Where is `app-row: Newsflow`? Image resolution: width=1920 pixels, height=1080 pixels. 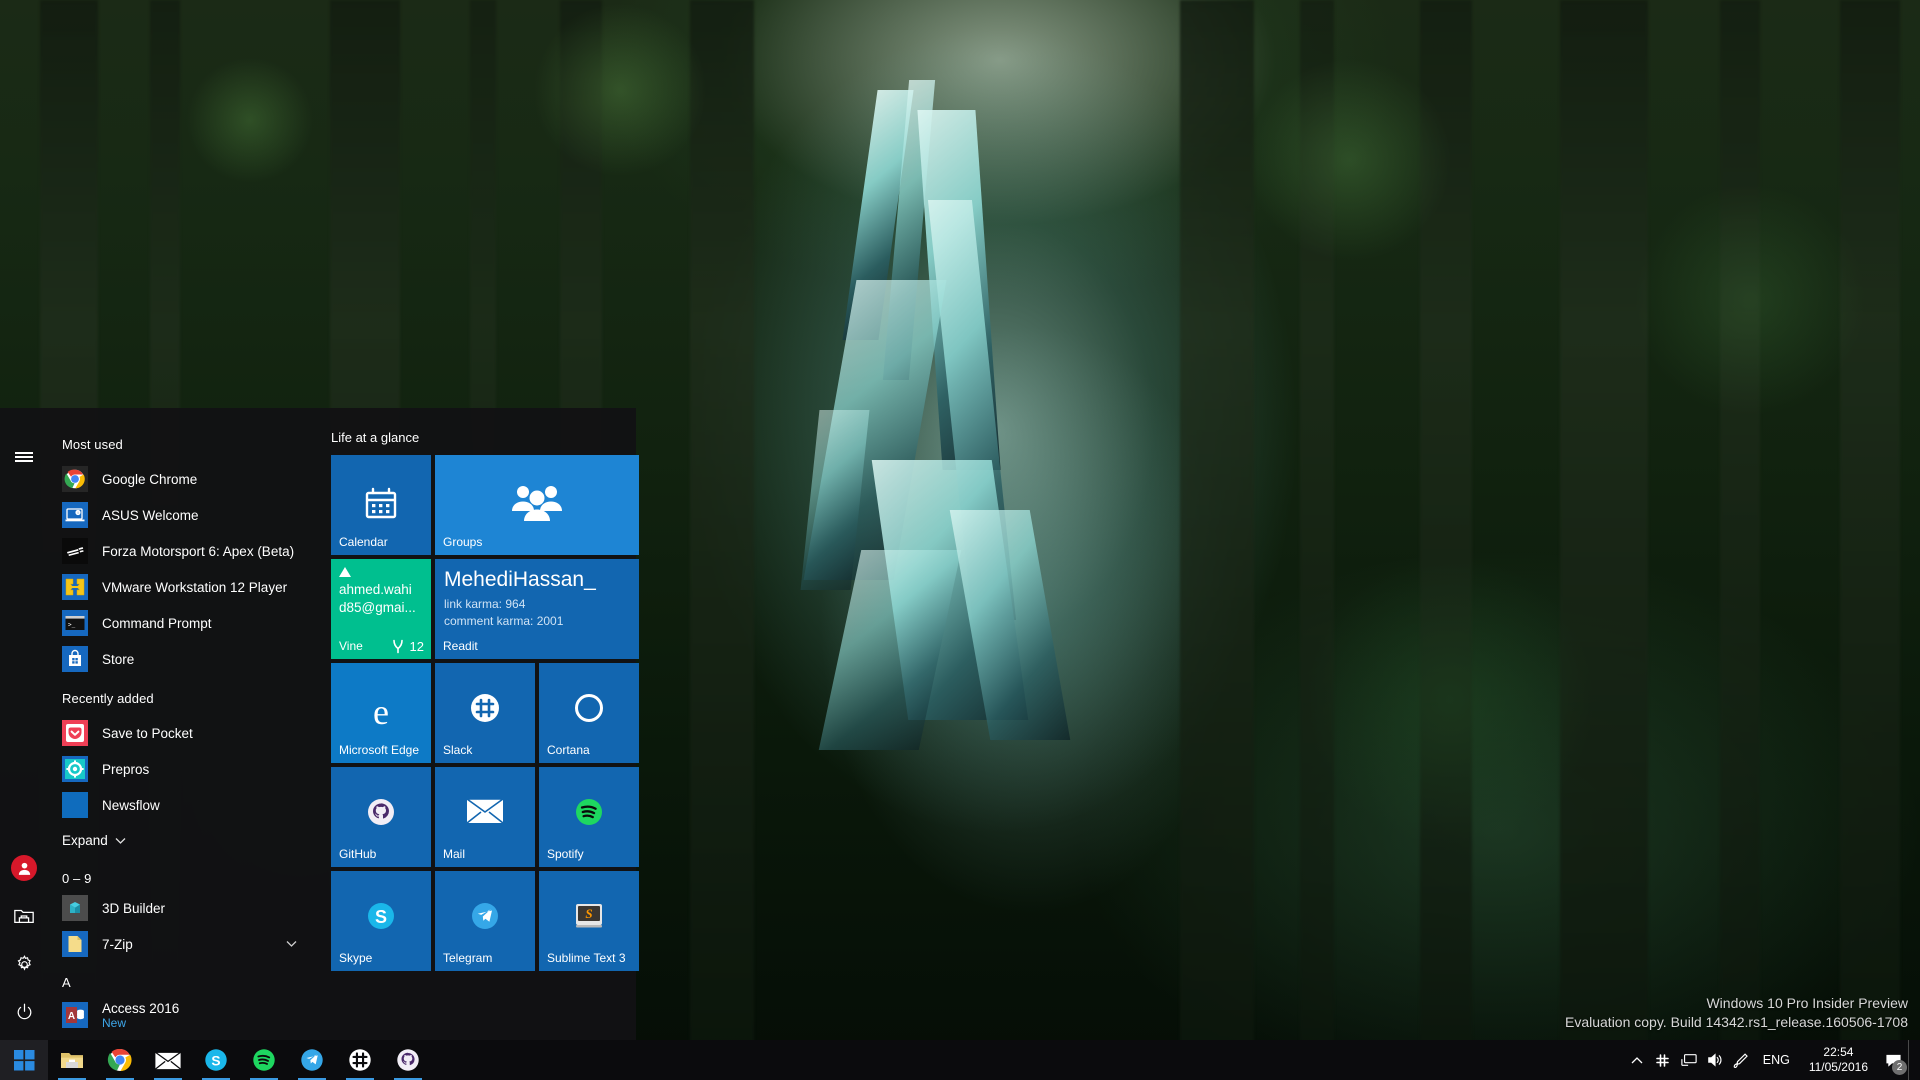
app-row: Newsflow is located at coordinates (180, 805).